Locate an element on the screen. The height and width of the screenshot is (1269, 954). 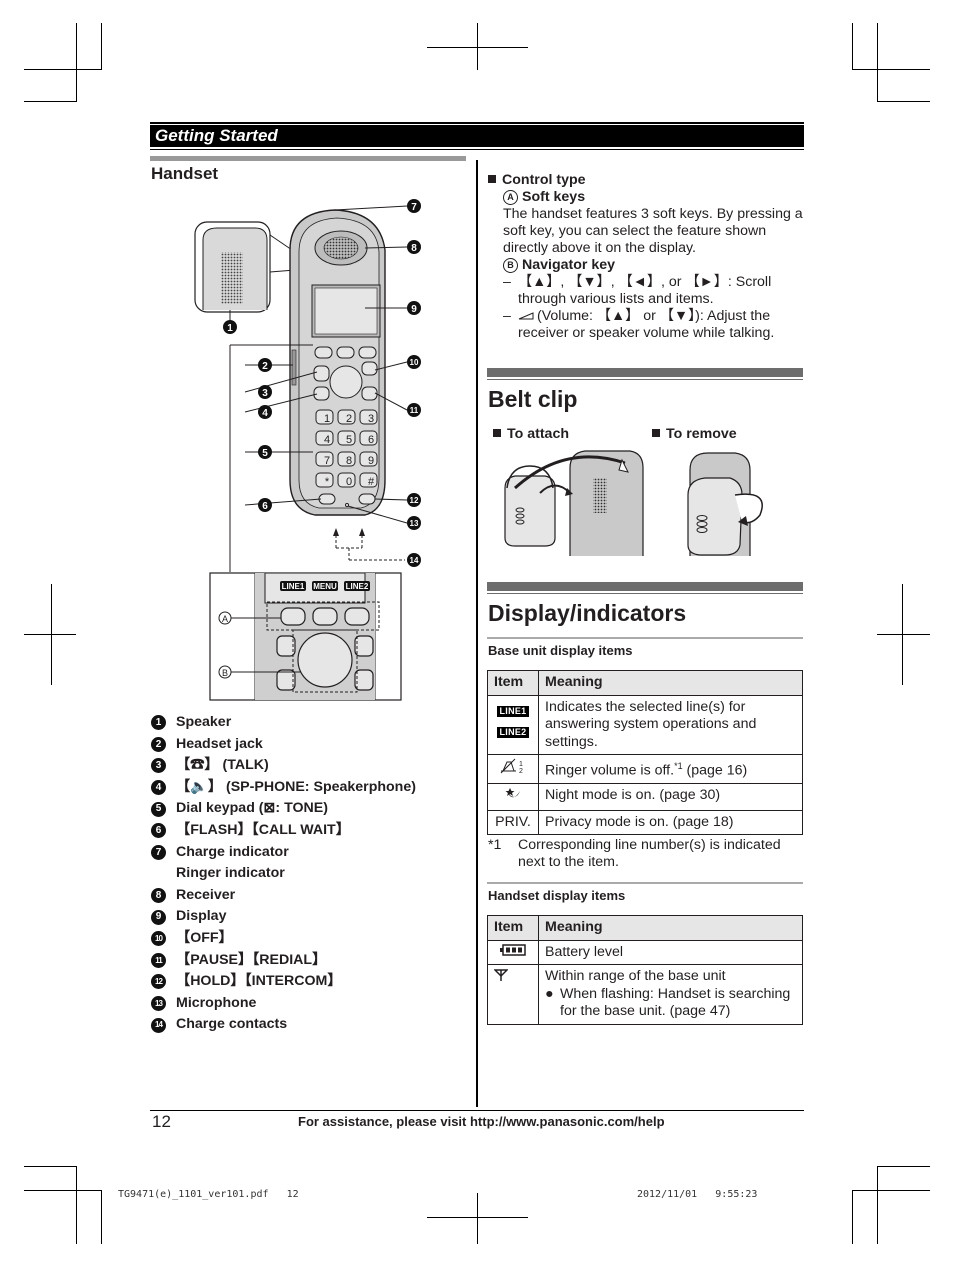
speaker-inset is located at coordinates (245, 267).